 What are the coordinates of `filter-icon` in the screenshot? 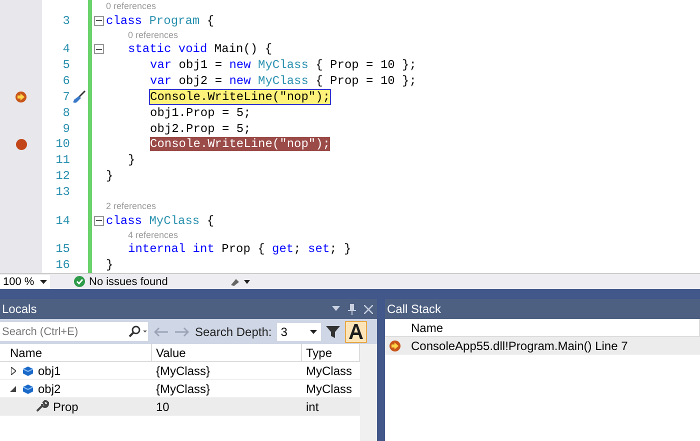 It's located at (333, 331).